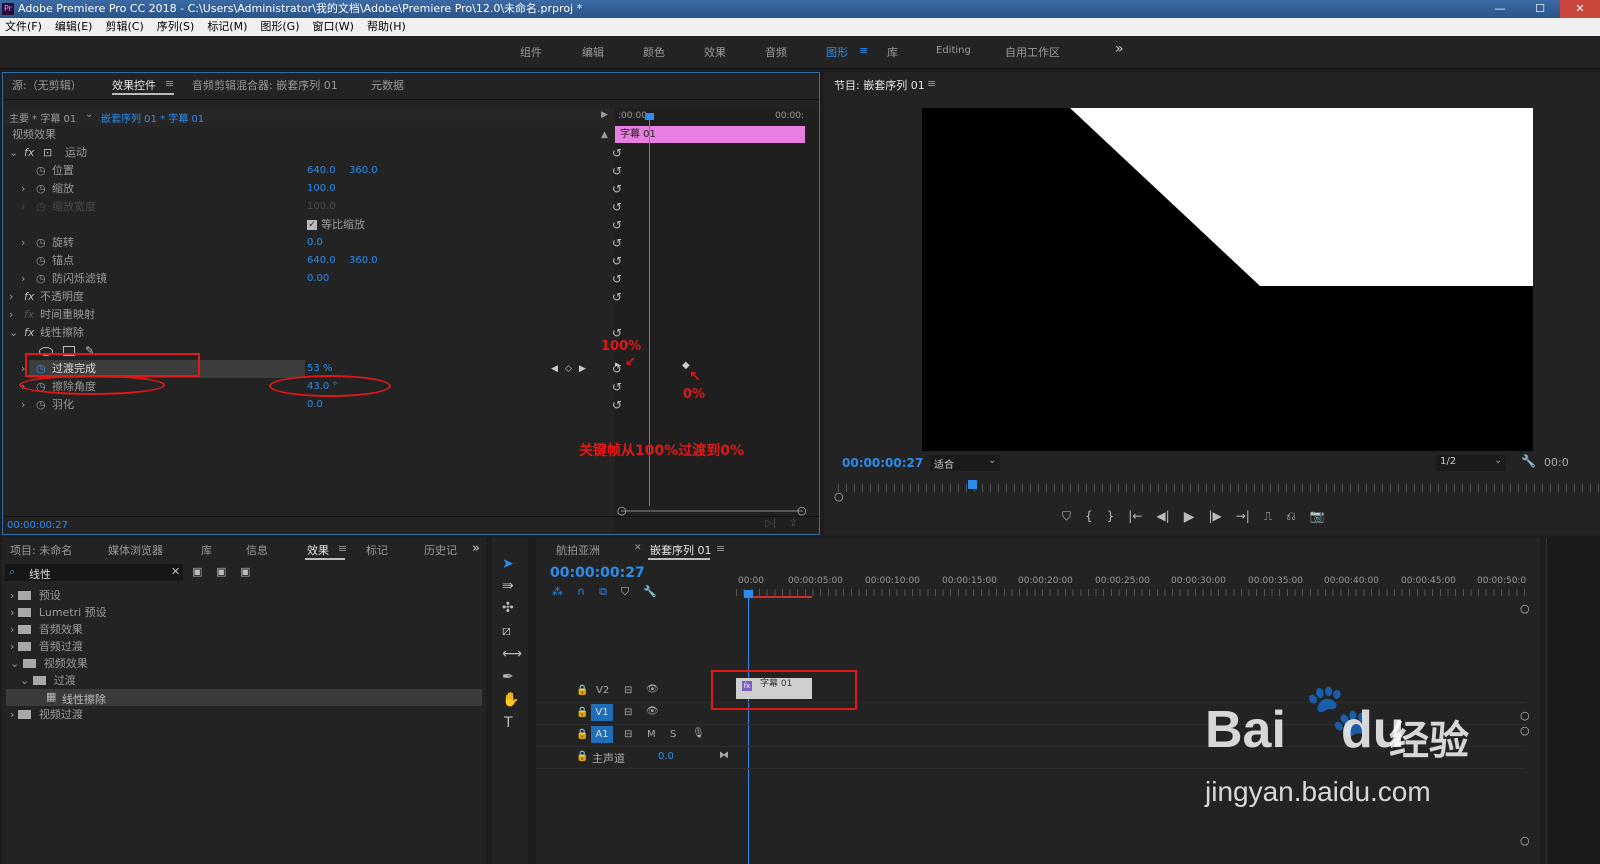  Describe the element at coordinates (1528, 461) in the screenshot. I see `wrench-icon: 🔧` at that location.